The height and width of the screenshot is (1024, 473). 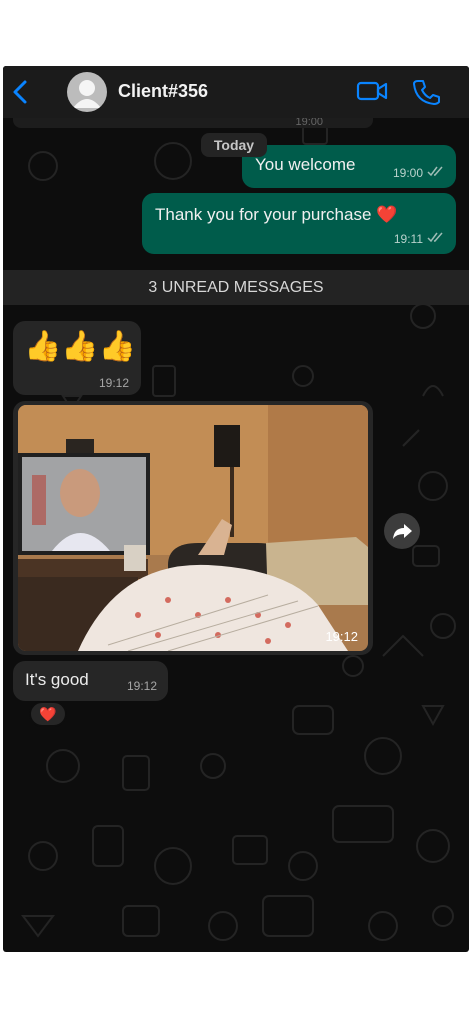 I want to click on outgoing-message: You welcome 19:00, so click(x=349, y=166).